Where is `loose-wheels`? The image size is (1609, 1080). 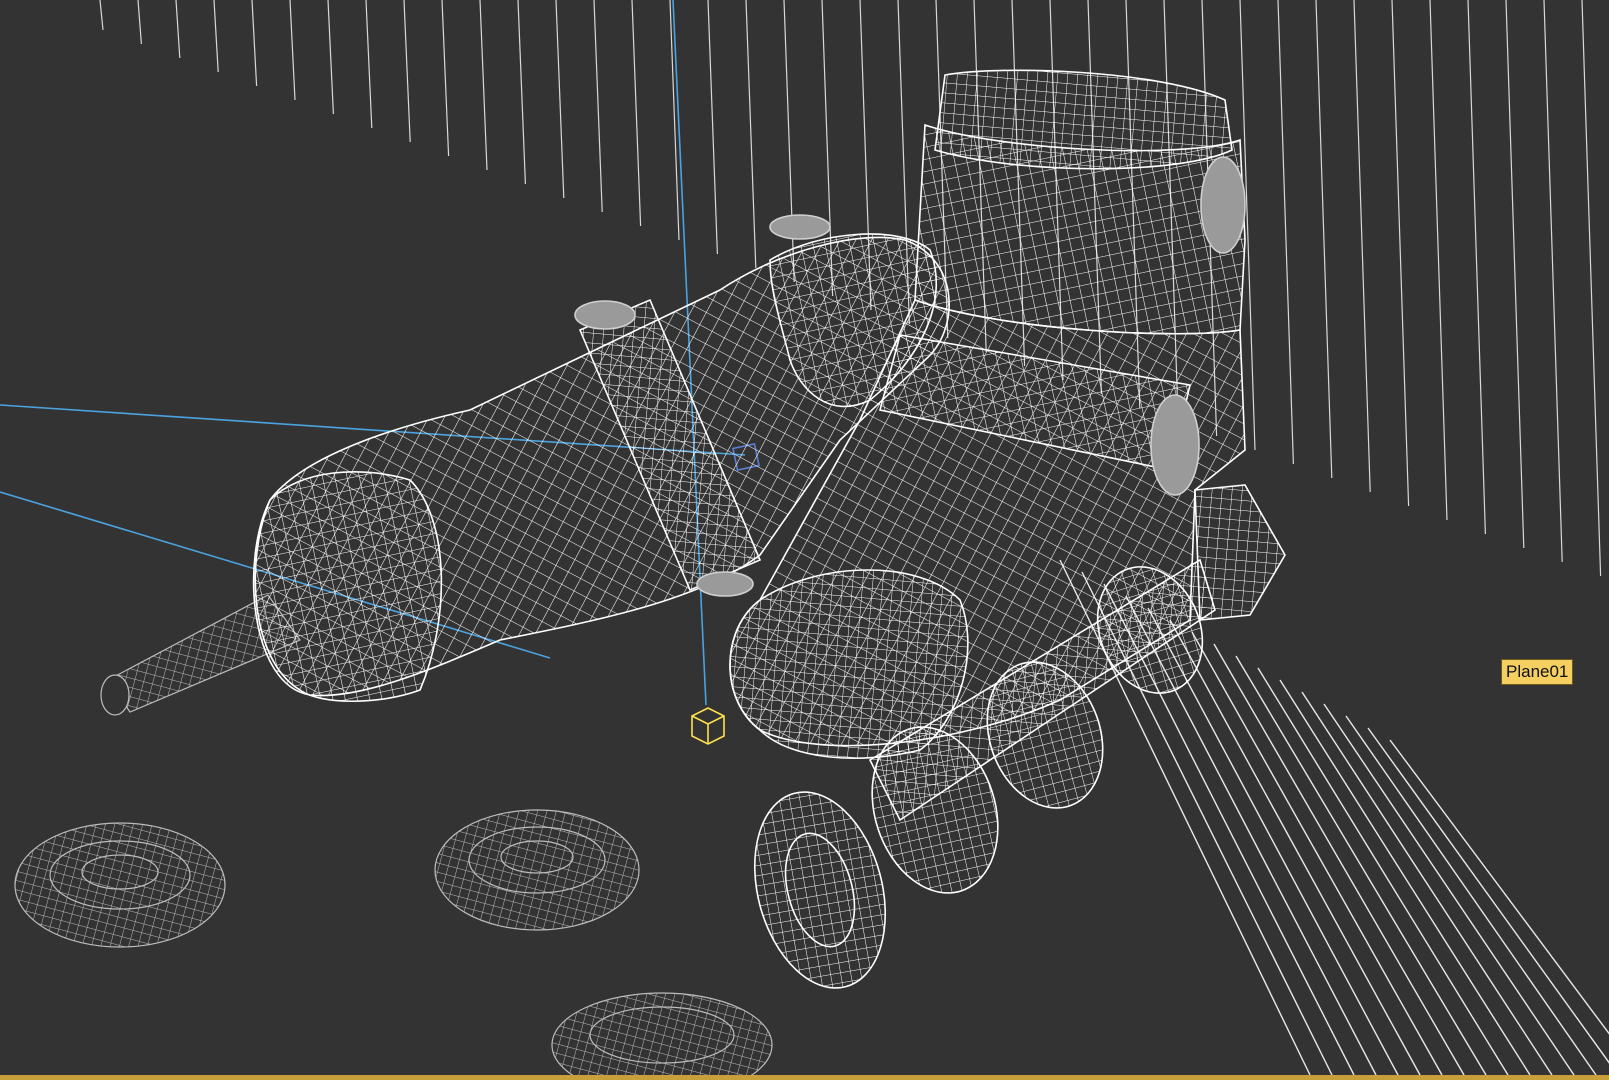
loose-wheels is located at coordinates (393, 944).